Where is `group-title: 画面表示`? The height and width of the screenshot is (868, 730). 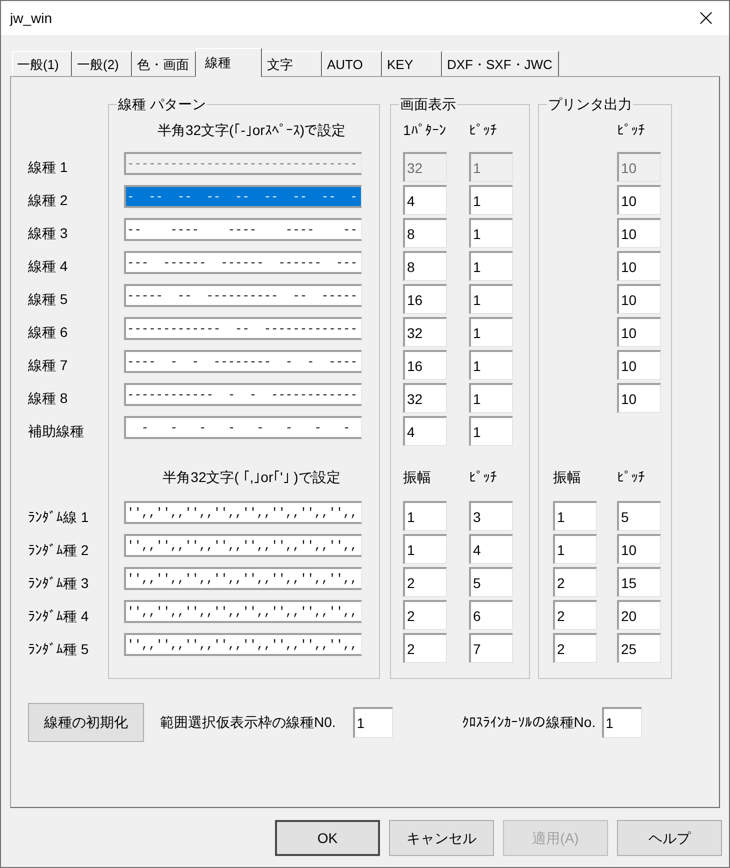 group-title: 画面表示 is located at coordinates (428, 104).